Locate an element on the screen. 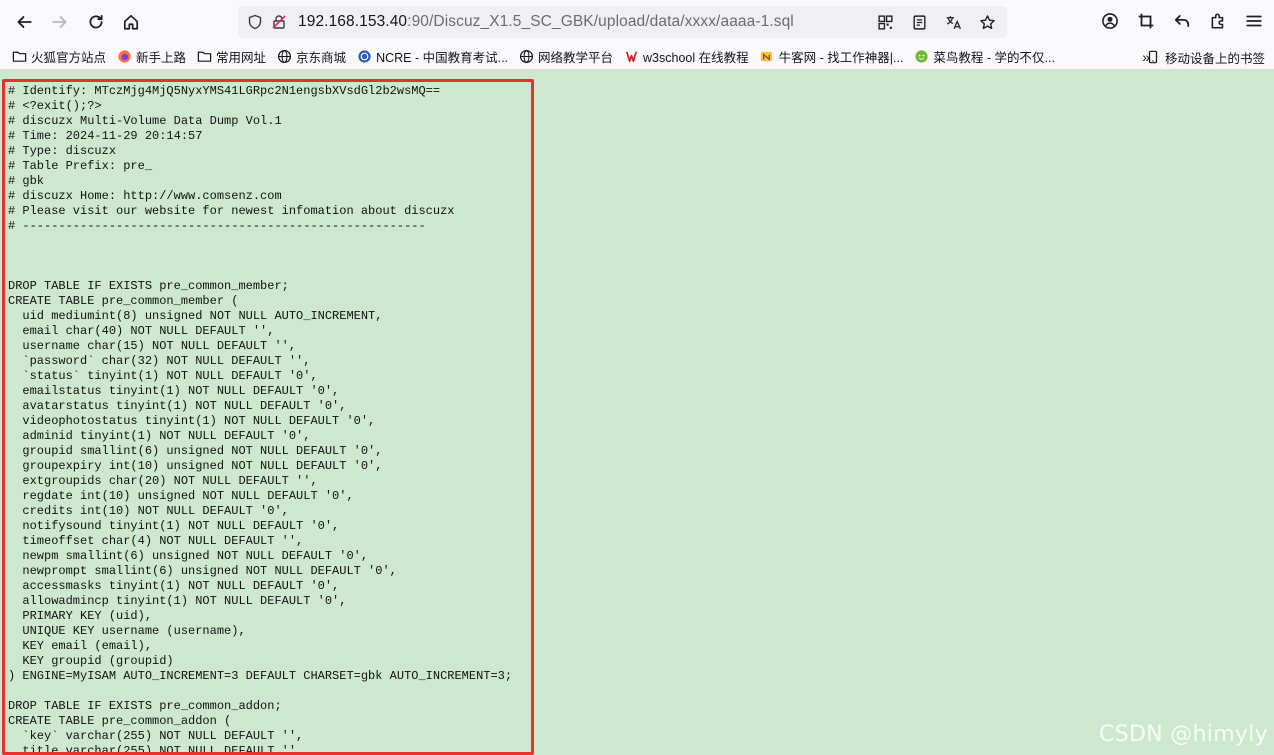  sql-line: credits int(10) NOT NULL DEFAULT '0', is located at coordinates (148, 511).